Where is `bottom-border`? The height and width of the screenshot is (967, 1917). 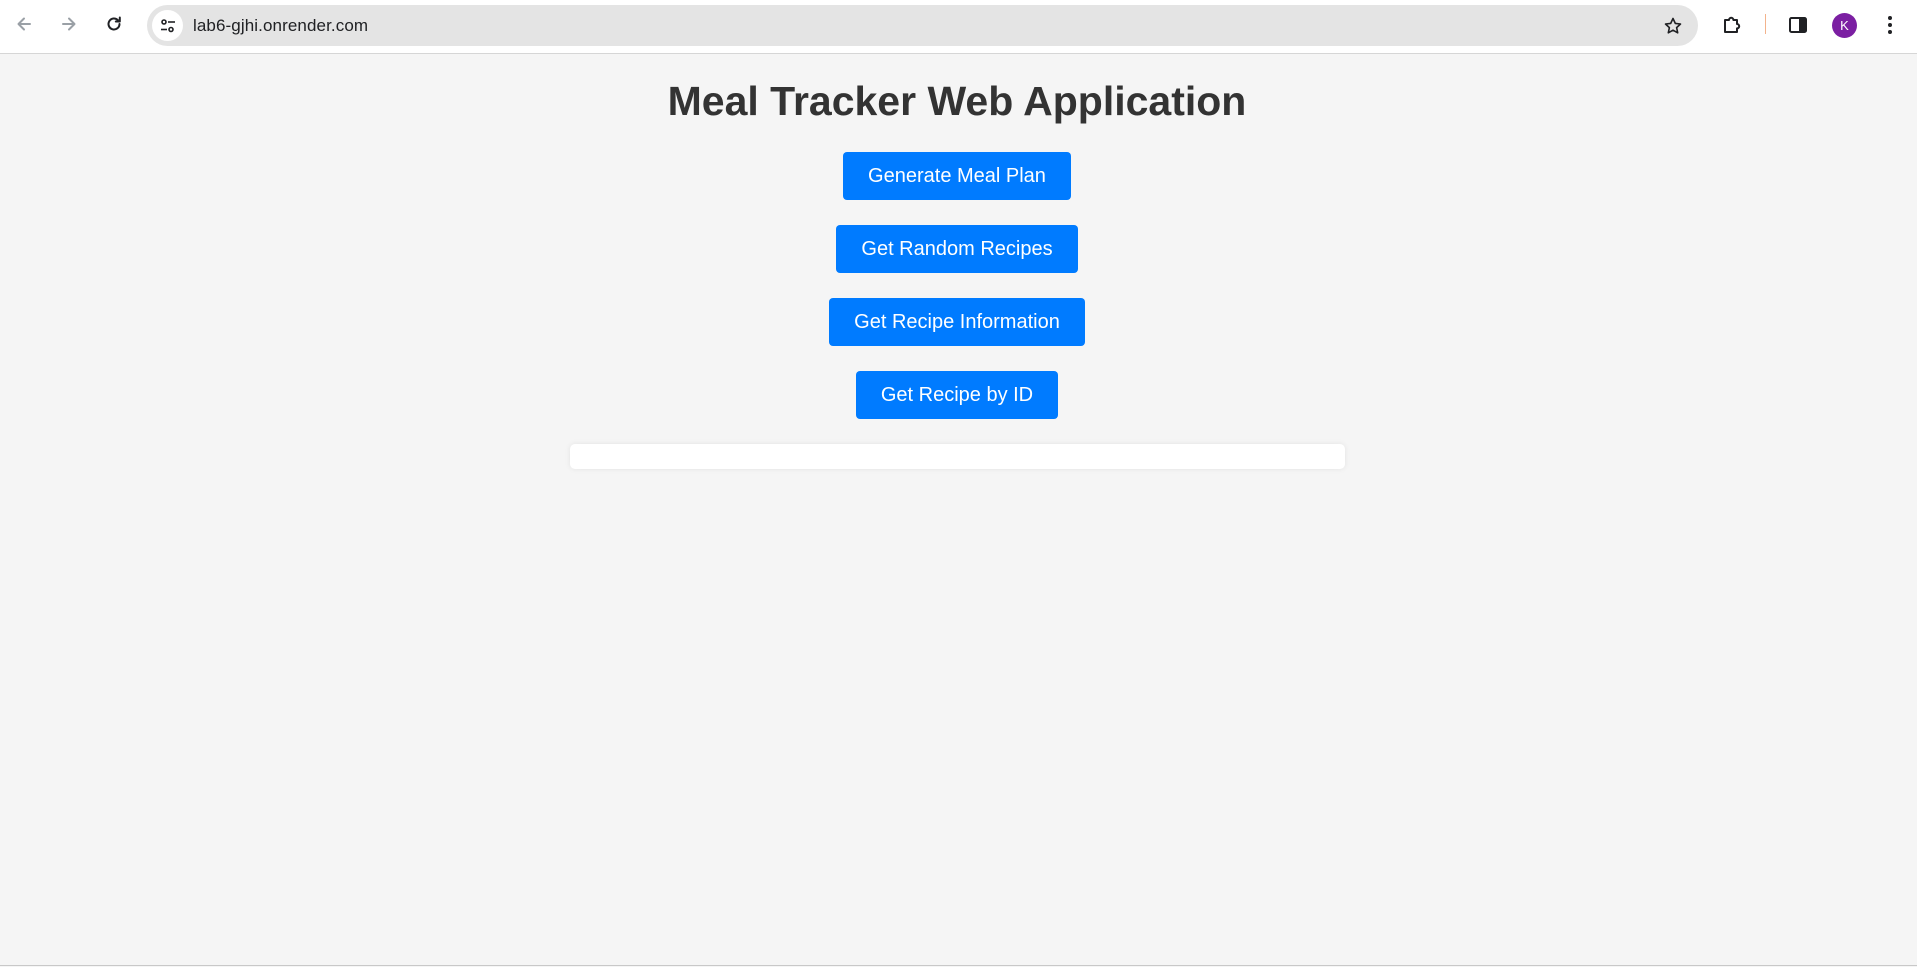 bottom-border is located at coordinates (958, 965).